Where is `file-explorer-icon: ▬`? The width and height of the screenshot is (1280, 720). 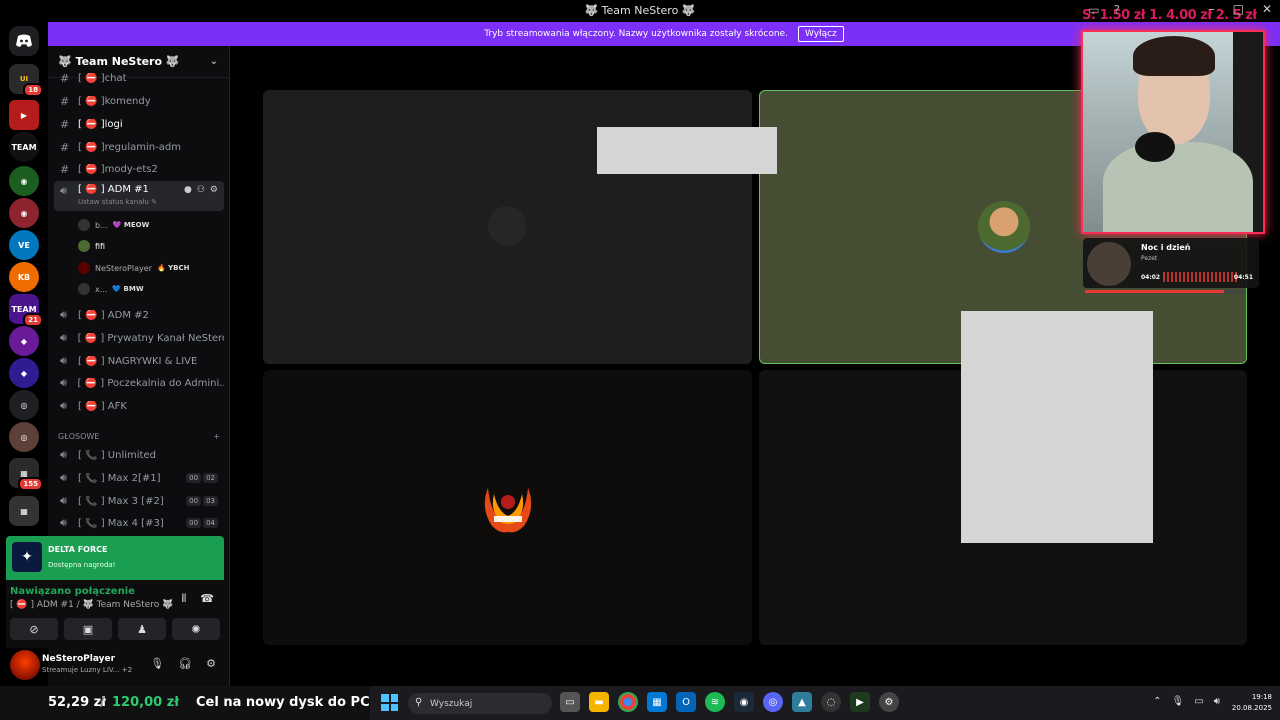 file-explorer-icon: ▬ is located at coordinates (599, 702).